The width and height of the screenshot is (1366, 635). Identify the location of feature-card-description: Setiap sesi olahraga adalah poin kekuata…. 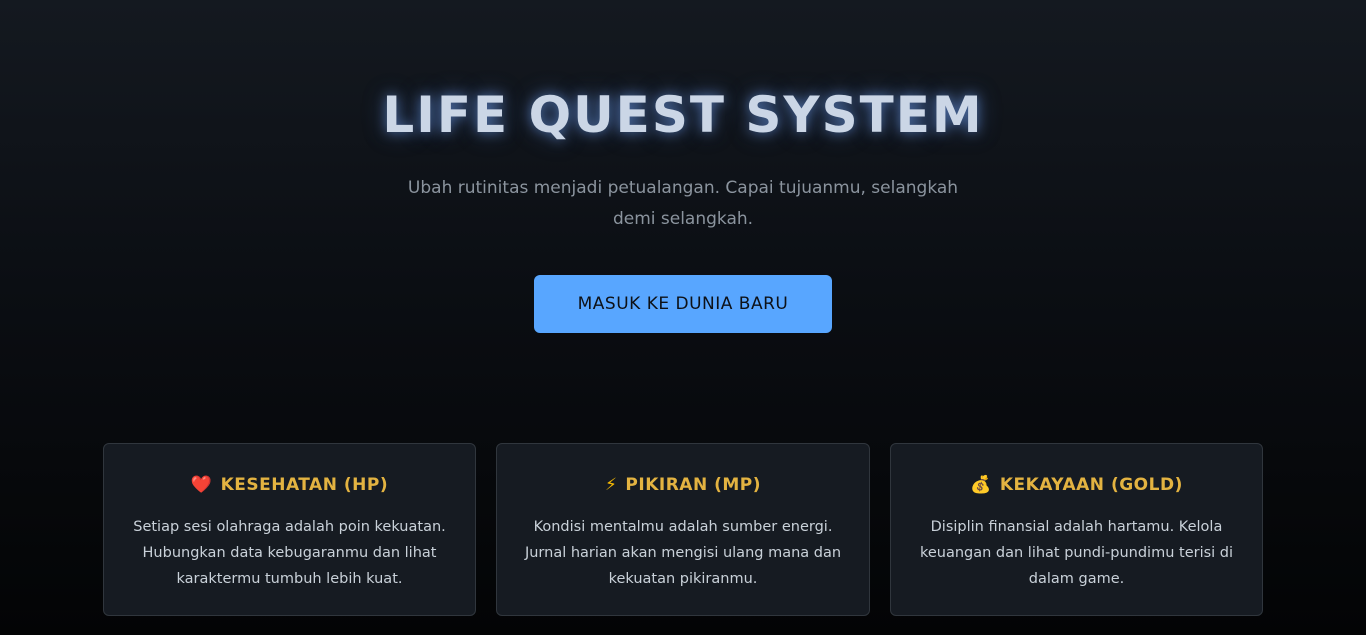
(289, 553).